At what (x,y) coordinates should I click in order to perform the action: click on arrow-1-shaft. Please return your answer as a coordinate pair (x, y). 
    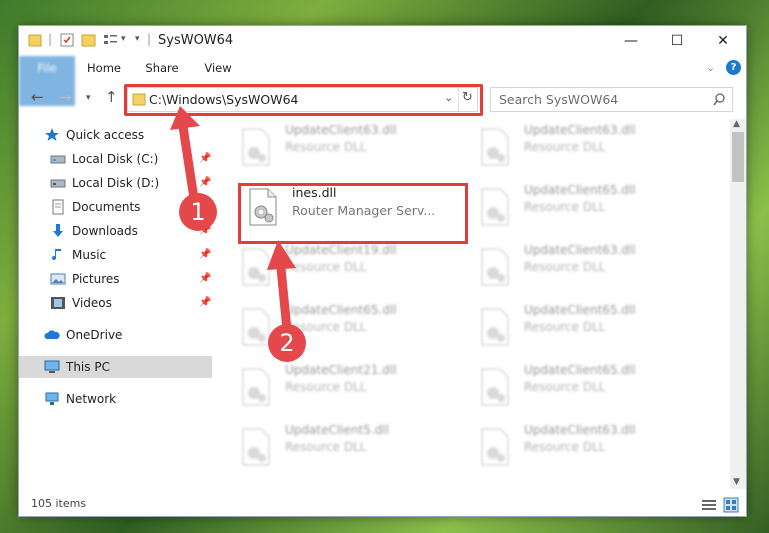
    Looking at the image, I should click on (188, 162).